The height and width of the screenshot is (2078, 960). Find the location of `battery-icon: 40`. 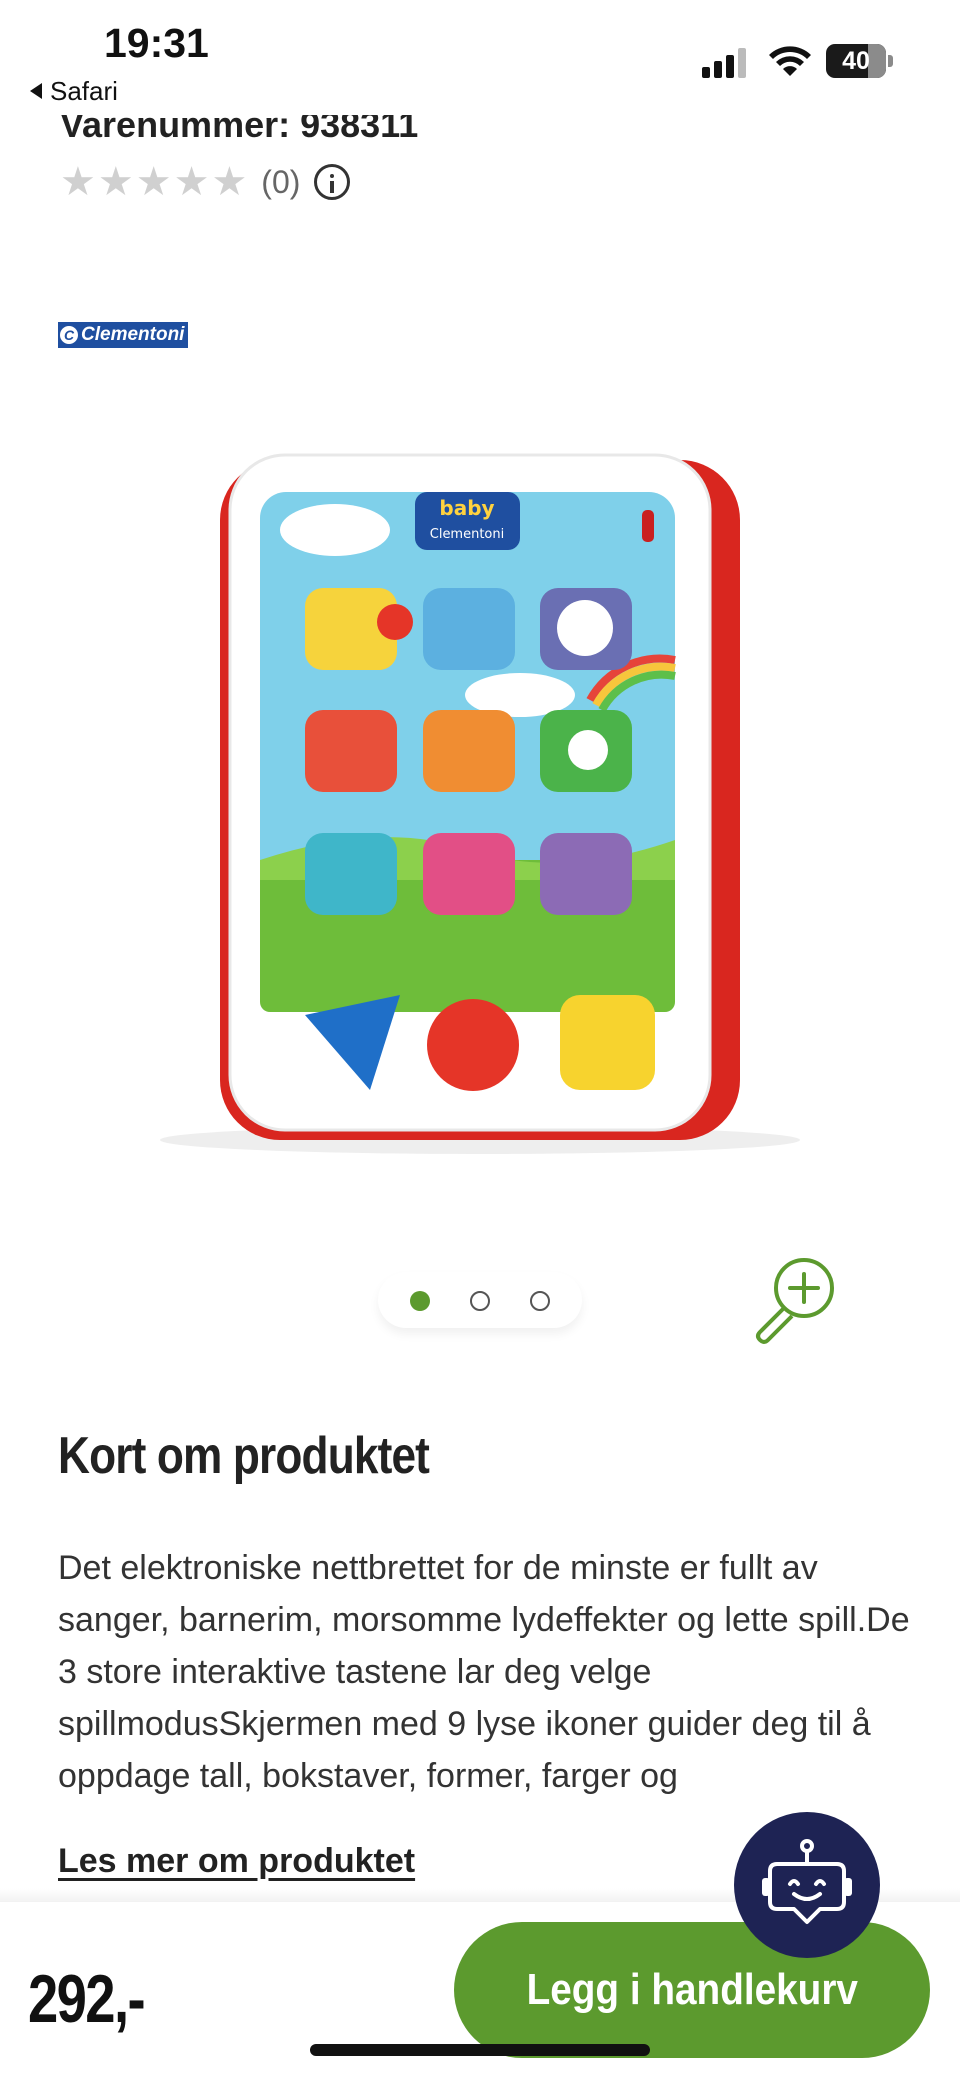

battery-icon: 40 is located at coordinates (860, 61).